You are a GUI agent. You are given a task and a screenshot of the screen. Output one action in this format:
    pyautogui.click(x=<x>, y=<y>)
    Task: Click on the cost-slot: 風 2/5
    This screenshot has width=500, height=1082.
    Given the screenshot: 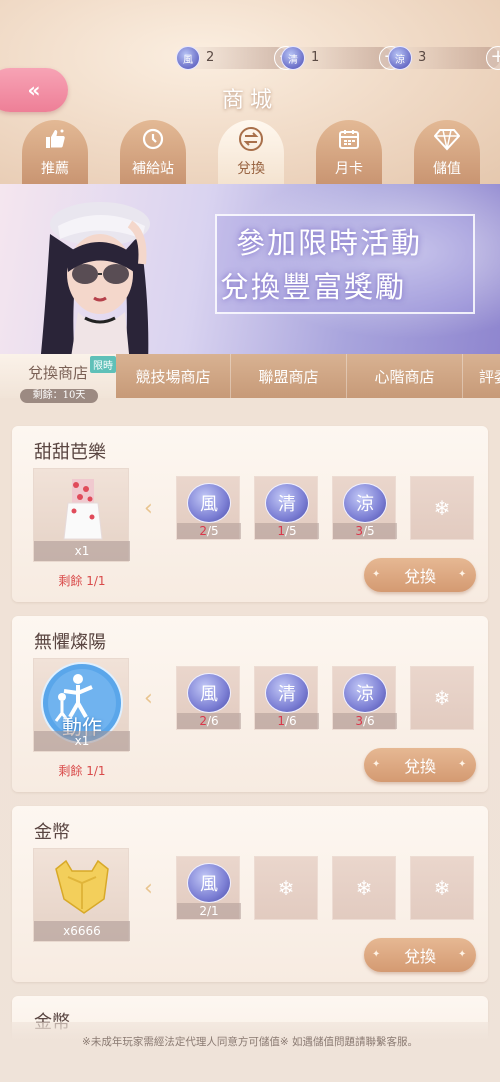 What is the action you would take?
    pyautogui.click(x=208, y=508)
    